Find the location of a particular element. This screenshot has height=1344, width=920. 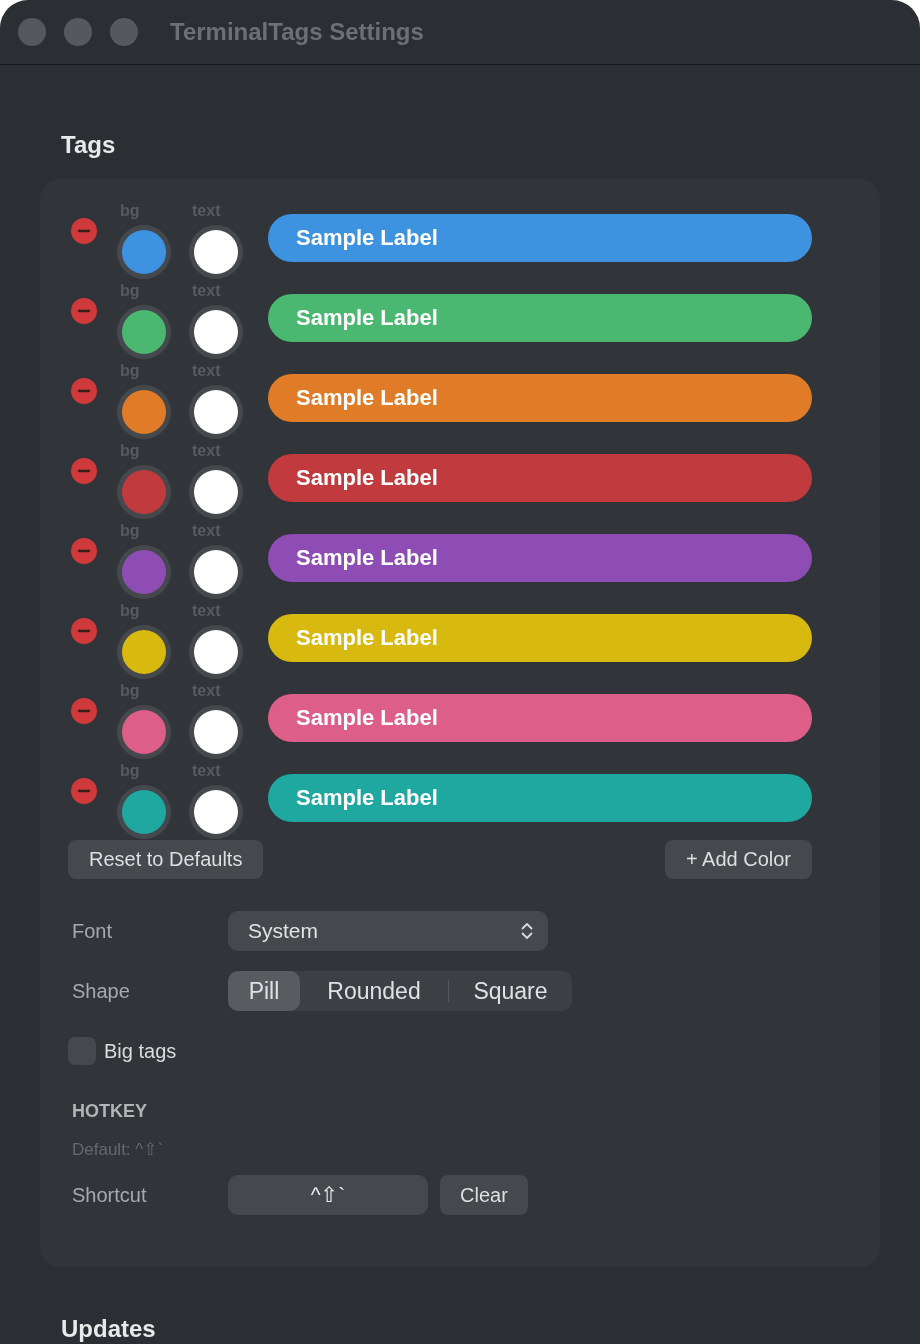

section-heading: Updates is located at coordinates (108, 1329).